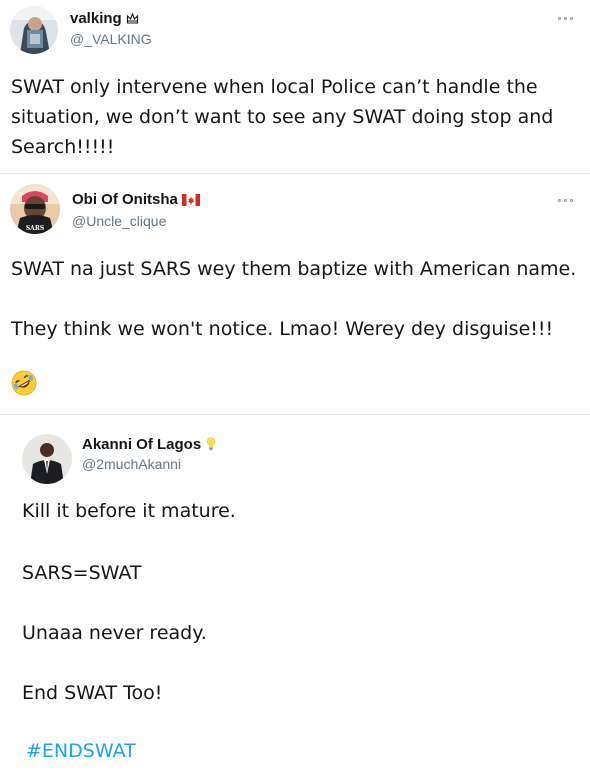 The width and height of the screenshot is (590, 774). Describe the element at coordinates (131, 464) in the screenshot. I see `user-handle: @2muchAkanni` at that location.